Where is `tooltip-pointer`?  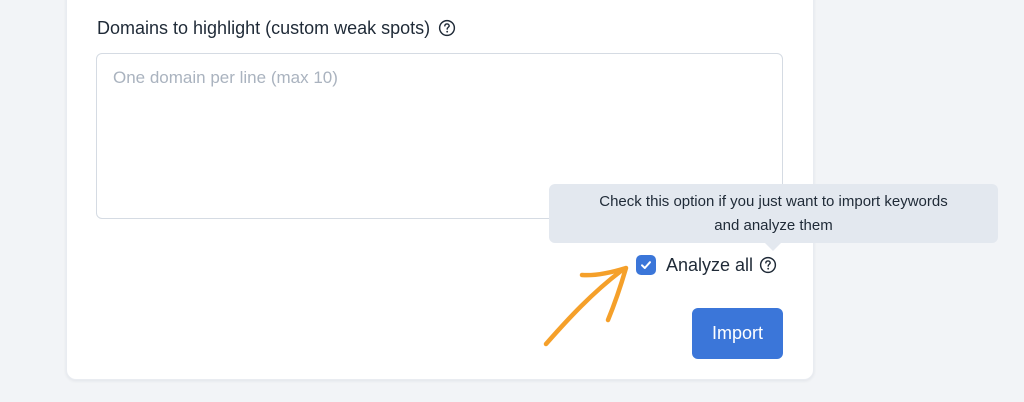 tooltip-pointer is located at coordinates (773, 247).